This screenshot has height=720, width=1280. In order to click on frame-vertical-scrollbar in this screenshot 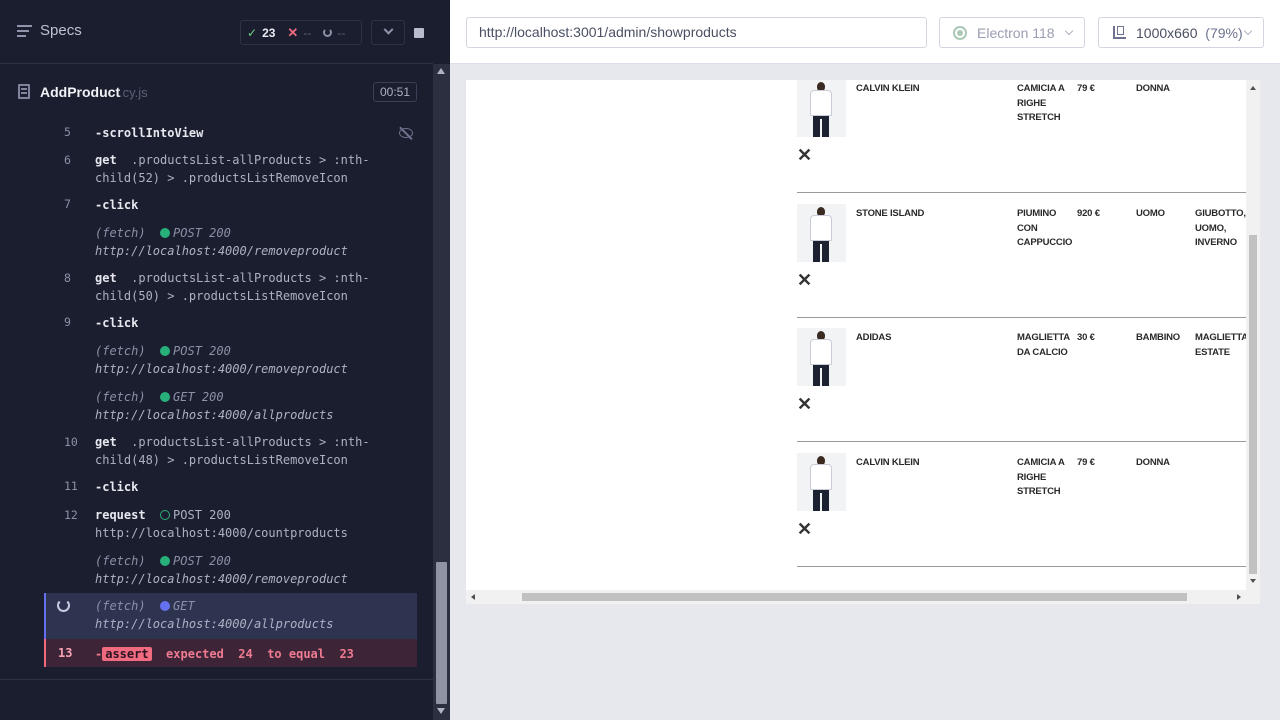, I will do `click(1253, 335)`.